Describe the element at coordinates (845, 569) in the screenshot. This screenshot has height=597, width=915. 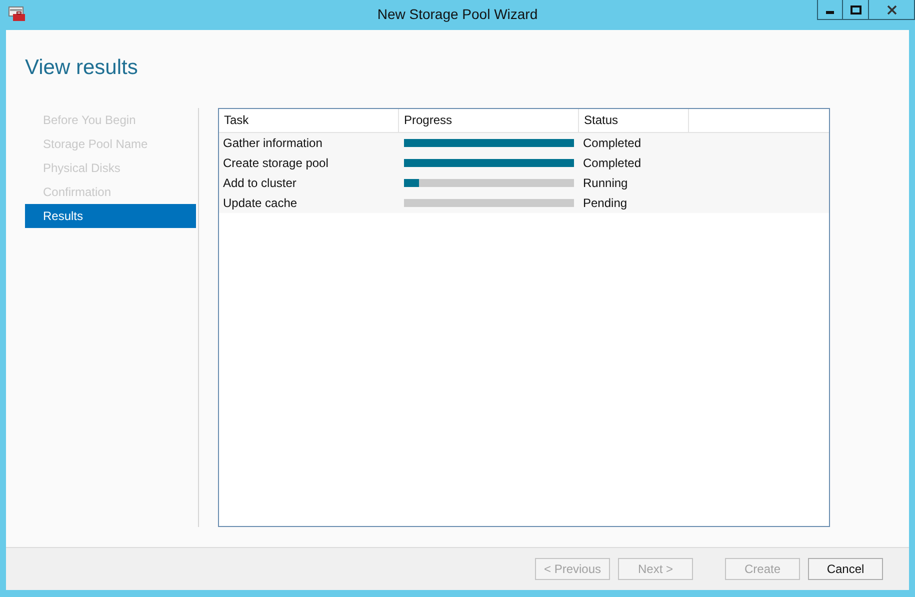
I see `wizard-button: Cancel` at that location.